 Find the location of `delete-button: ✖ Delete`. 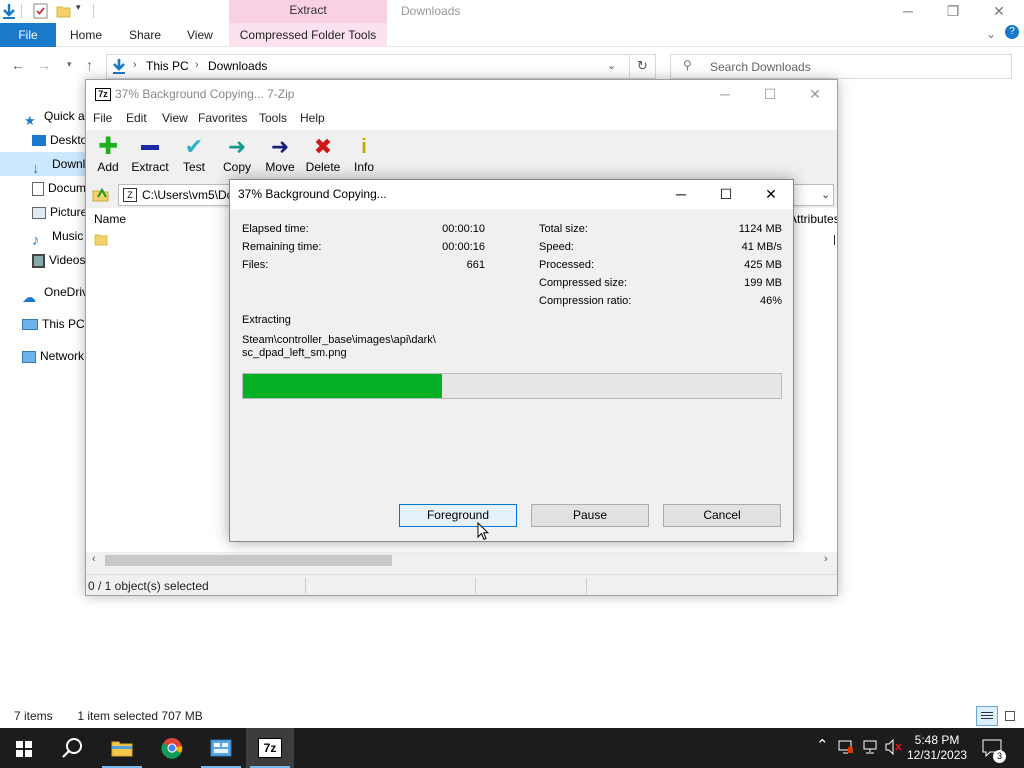

delete-button: ✖ Delete is located at coordinates (323, 155).